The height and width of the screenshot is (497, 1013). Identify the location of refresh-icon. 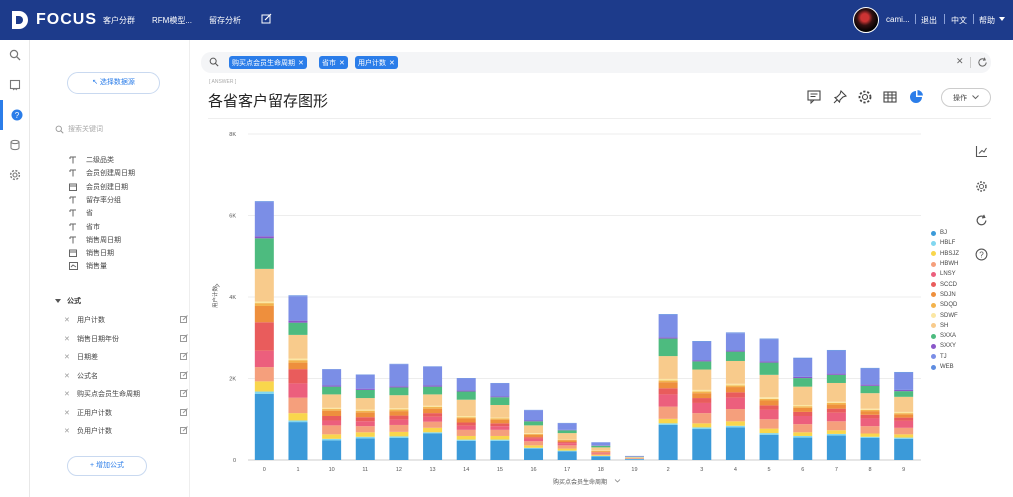
(982, 62).